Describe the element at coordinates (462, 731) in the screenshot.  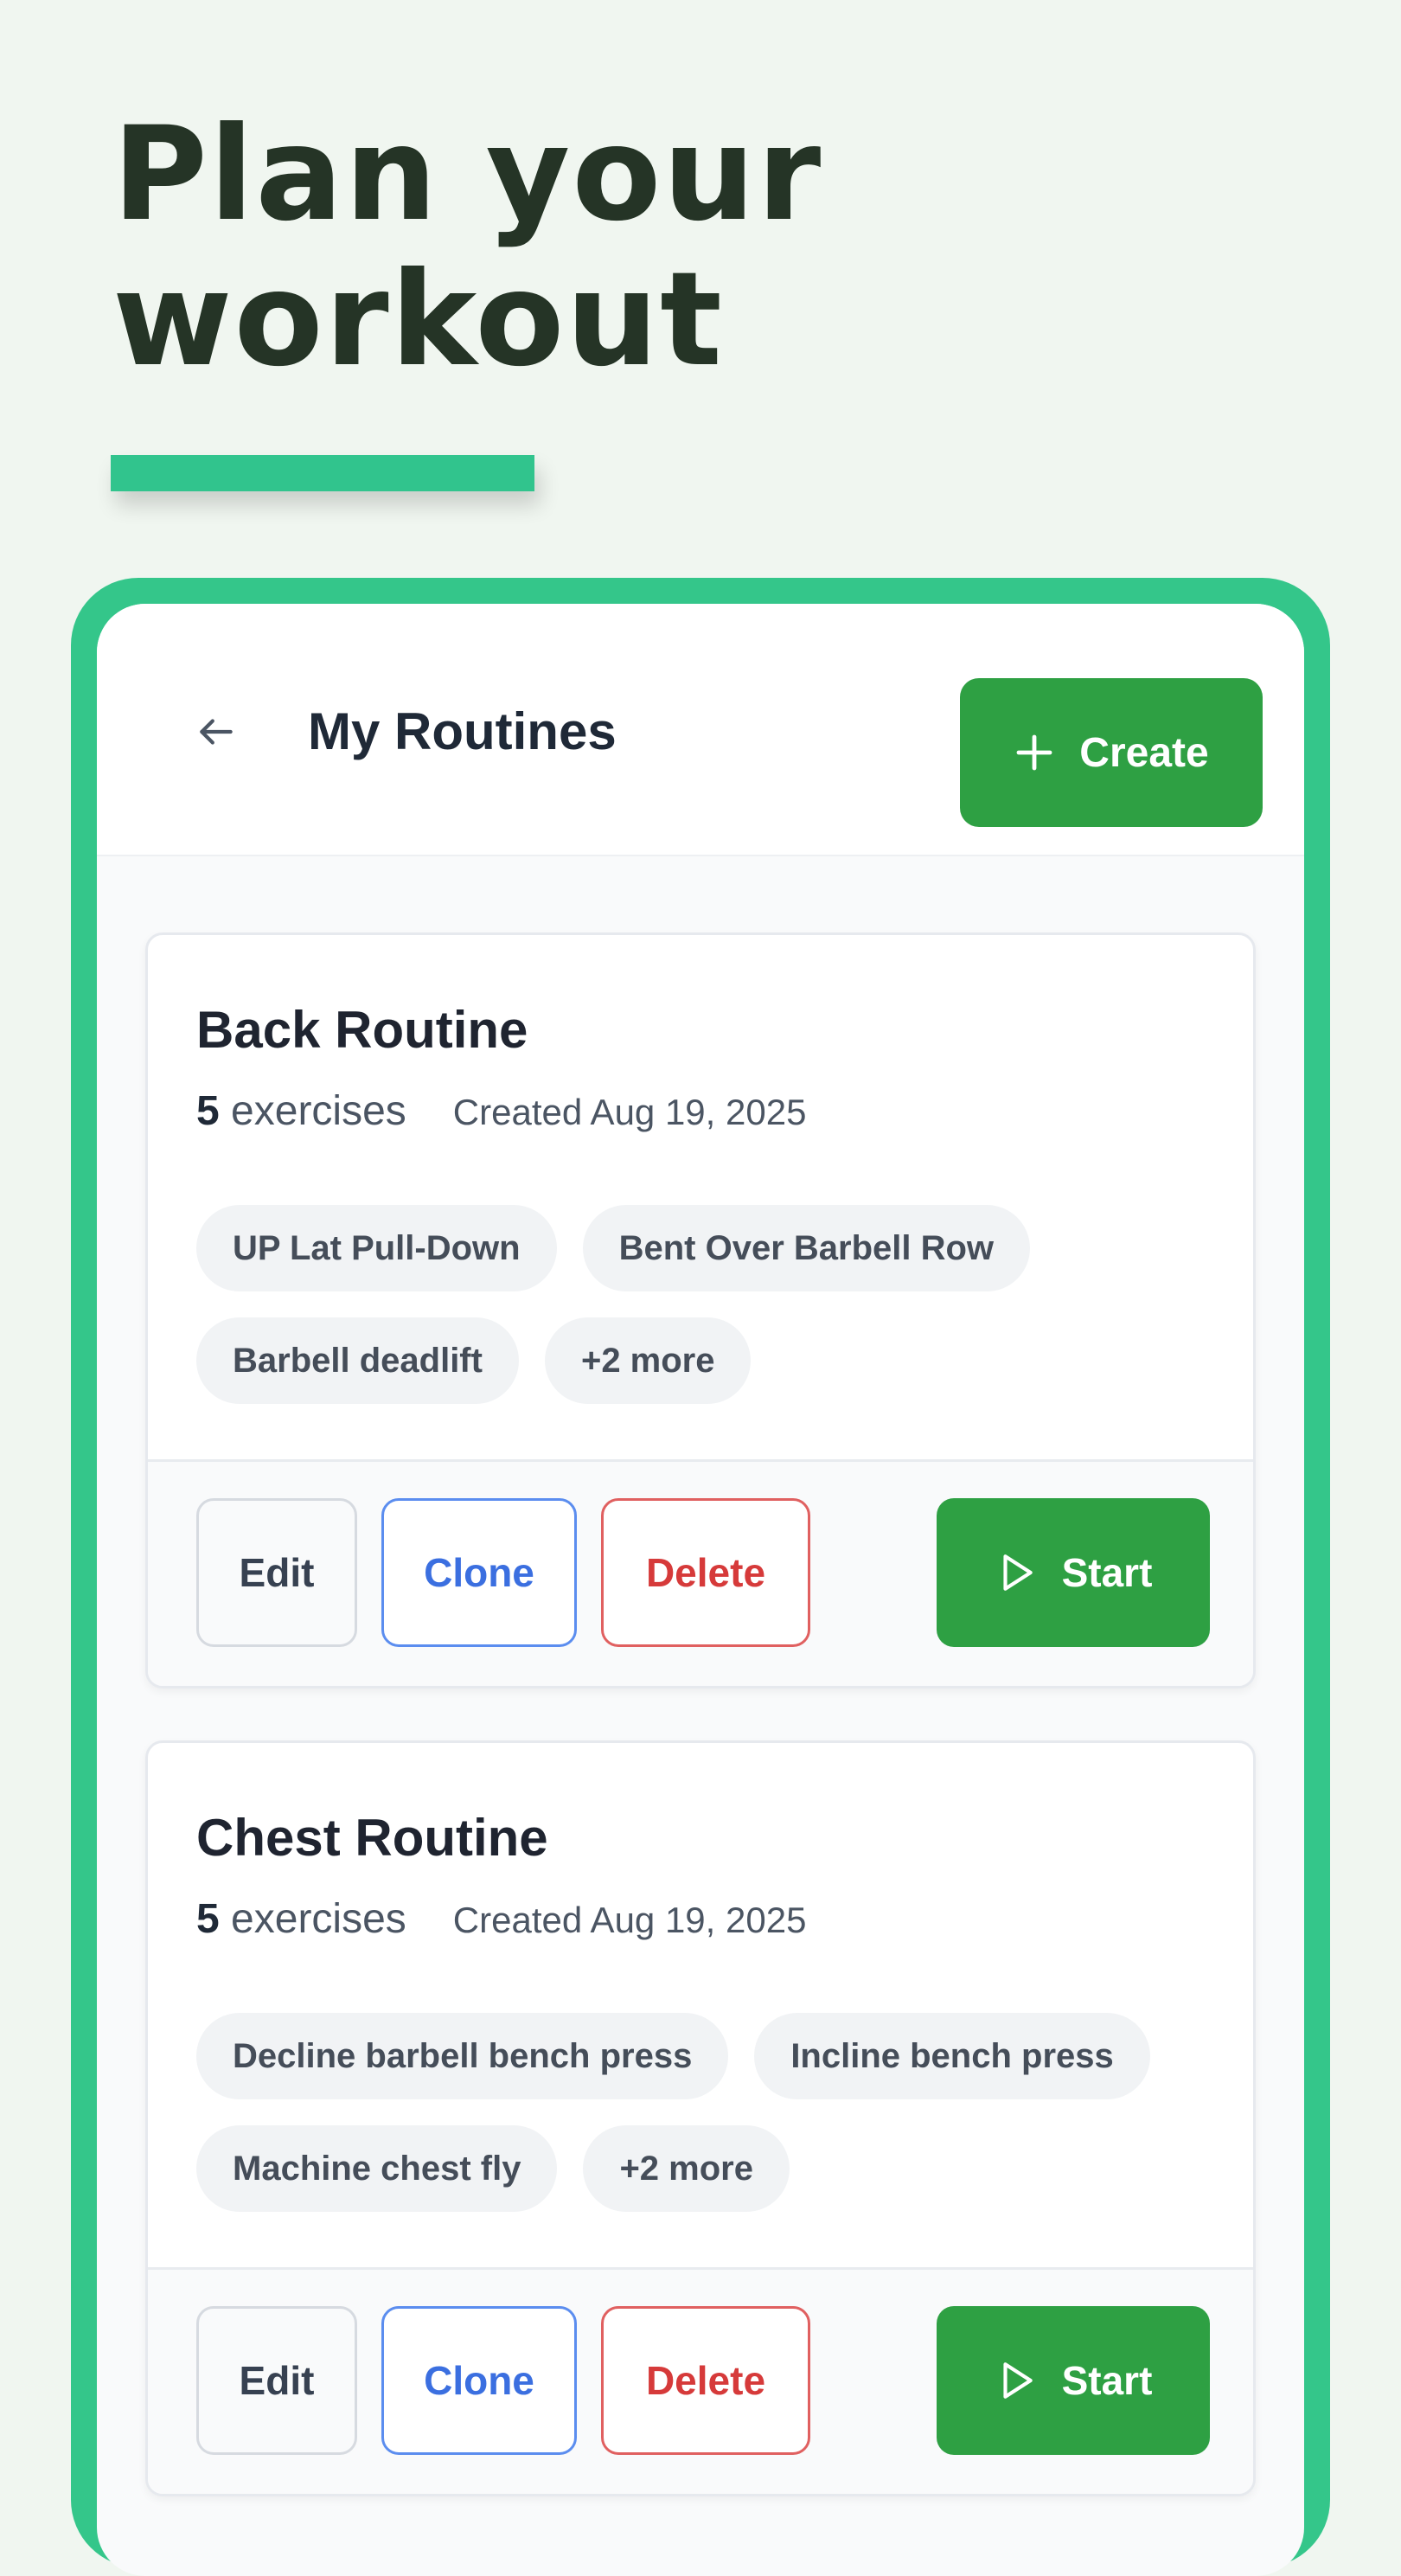
I see `page-title: My Routines` at that location.